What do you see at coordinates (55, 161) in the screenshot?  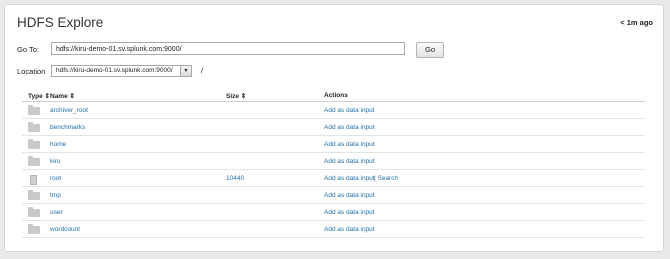 I see `entry-name-link: kiru` at bounding box center [55, 161].